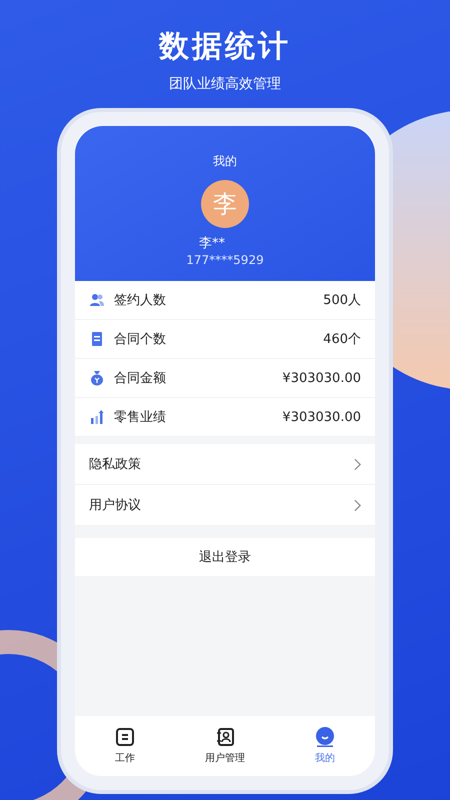 The image size is (450, 800). I want to click on banner-title: 数据统计, so click(225, 47).